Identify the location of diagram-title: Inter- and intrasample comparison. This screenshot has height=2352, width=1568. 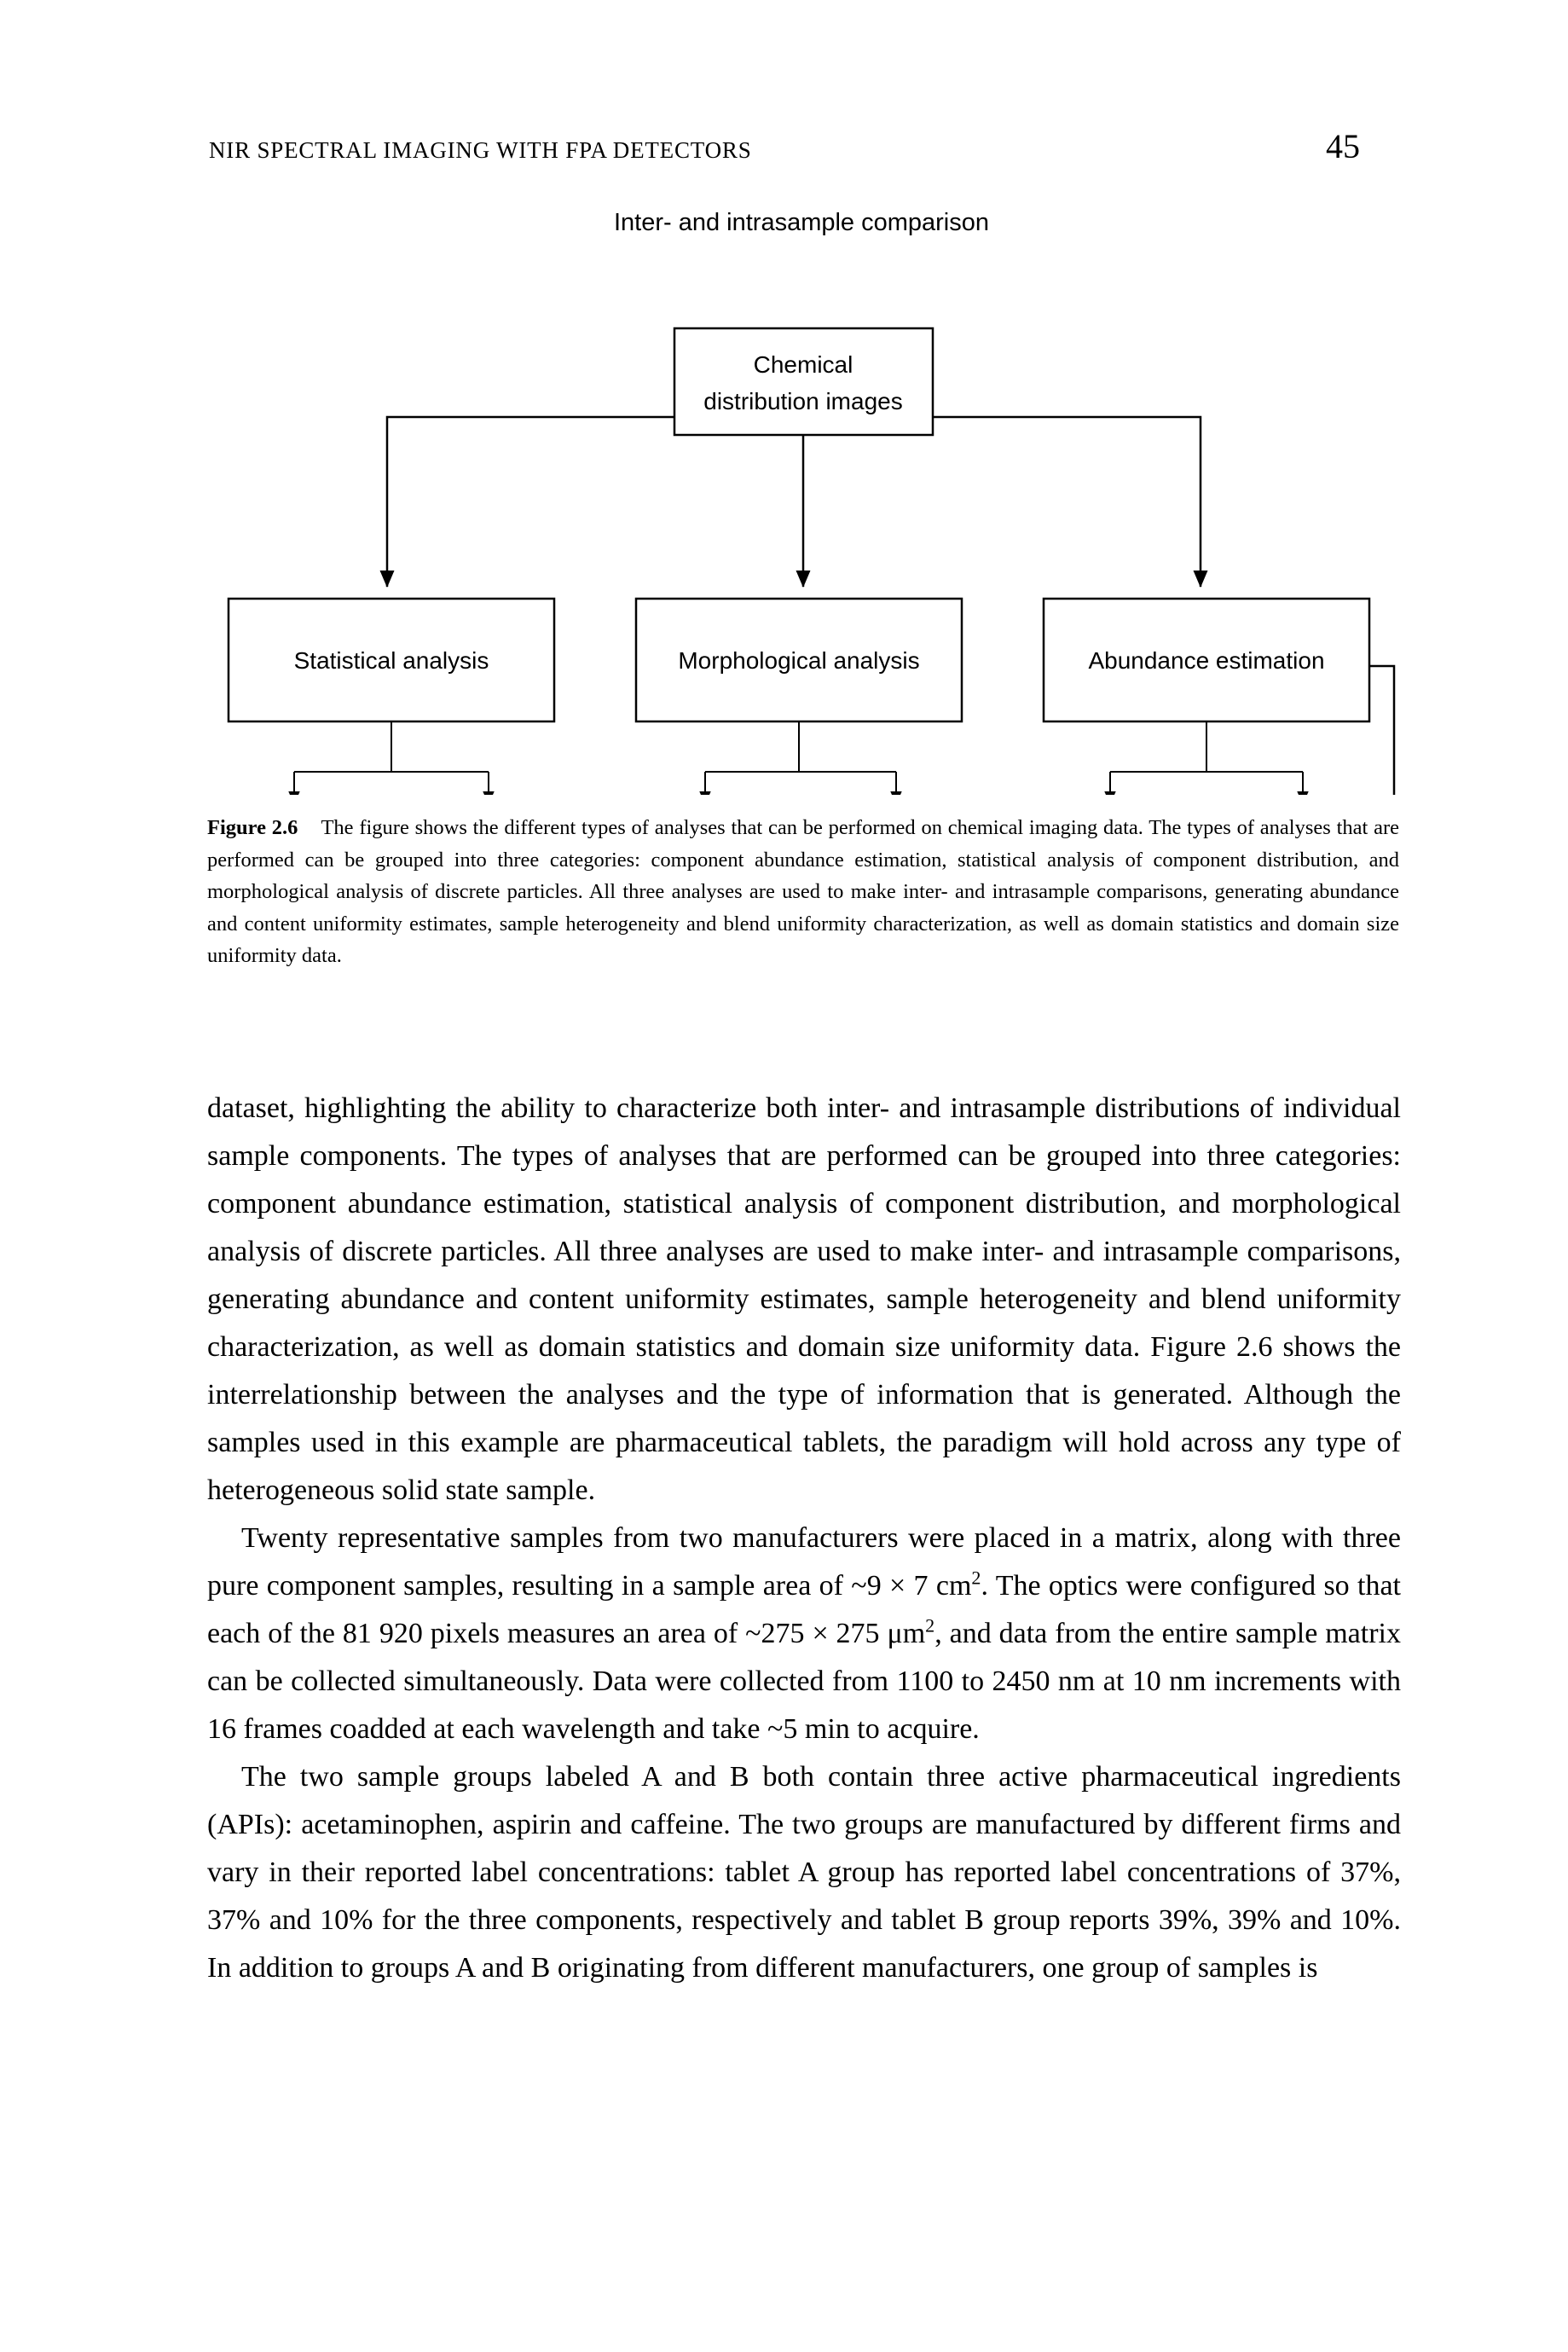
(801, 223).